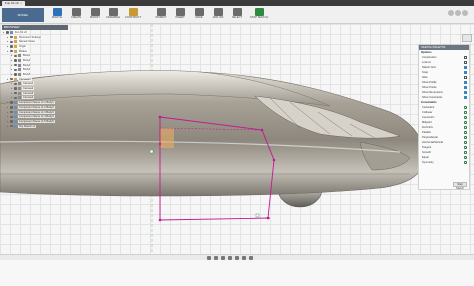 The height and width of the screenshot is (286, 474). What do you see at coordinates (199, 17) in the screenshot?
I see `tool-label: MAKE` at bounding box center [199, 17].